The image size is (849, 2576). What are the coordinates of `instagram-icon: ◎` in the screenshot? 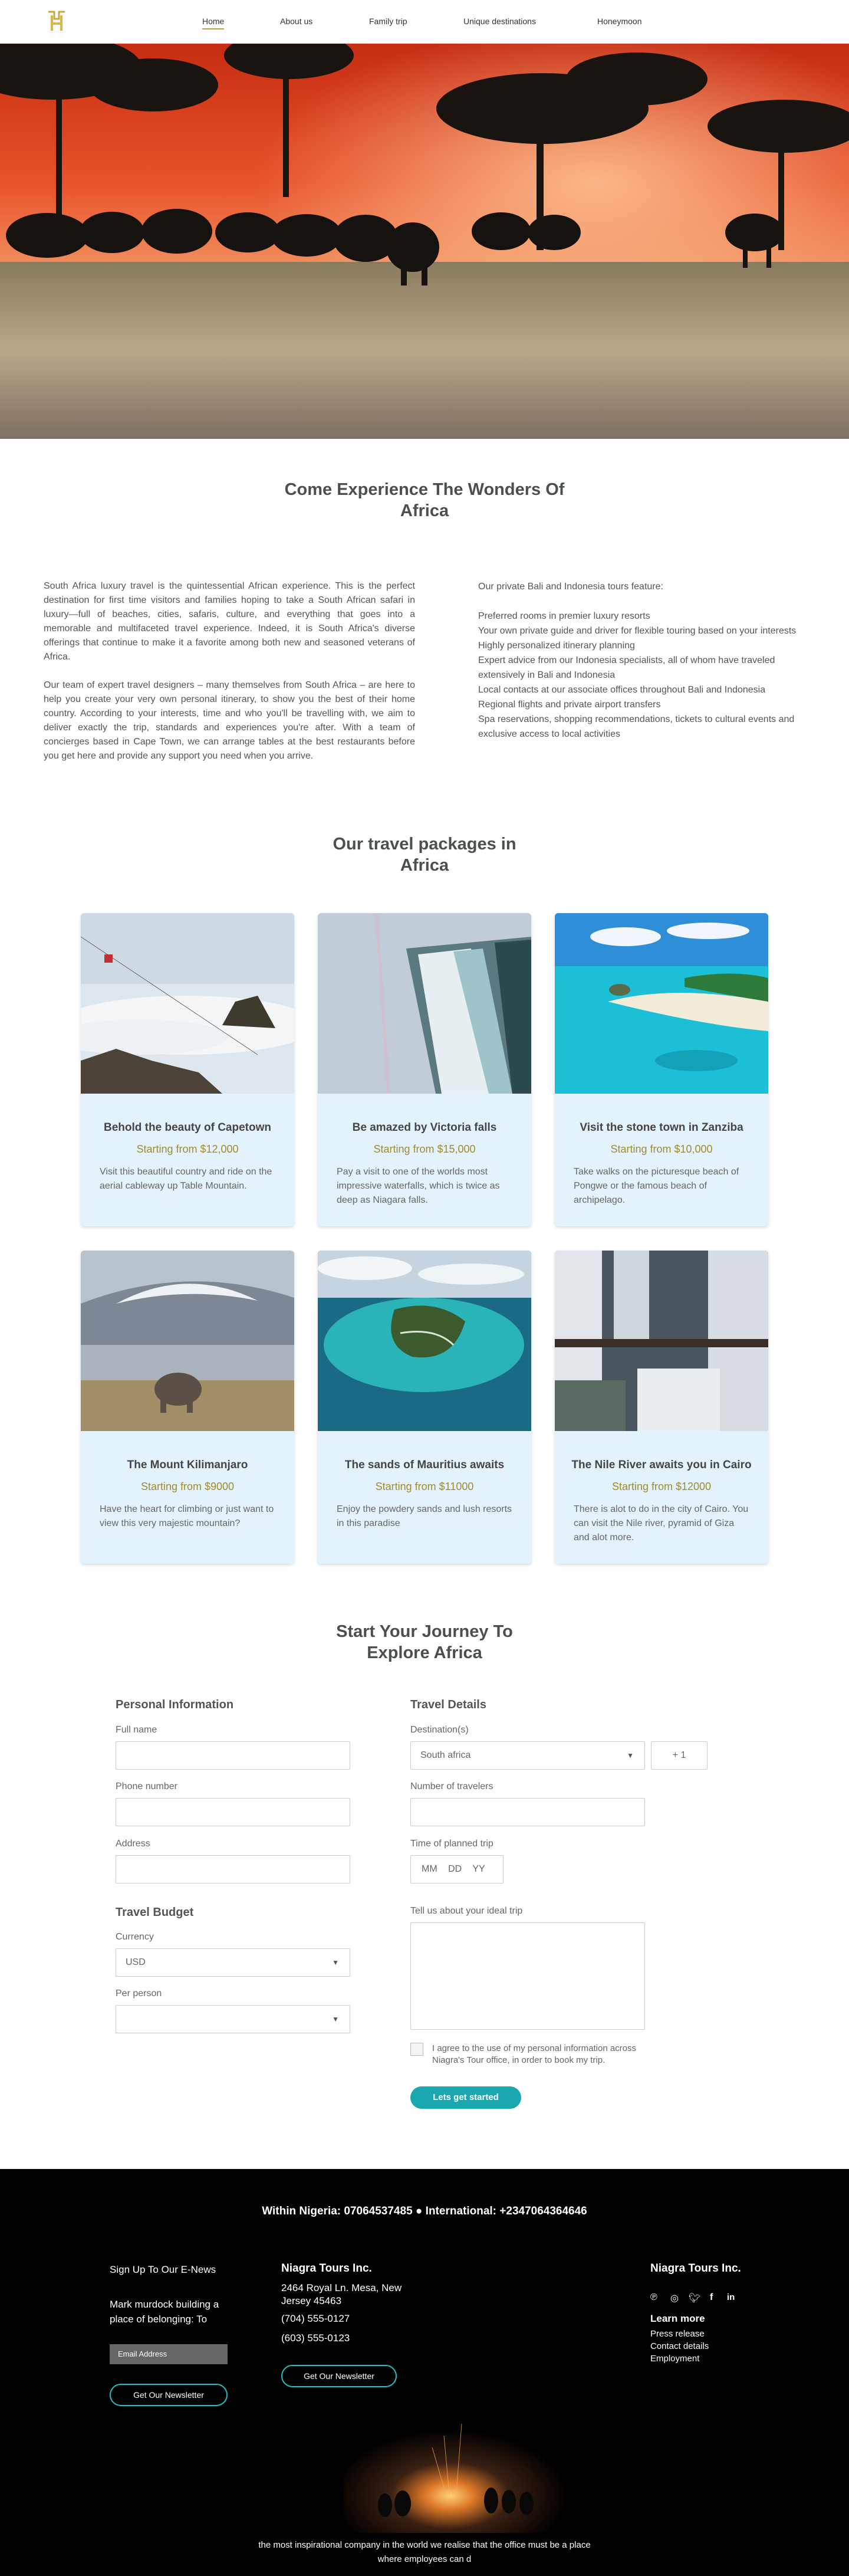 It's located at (674, 2298).